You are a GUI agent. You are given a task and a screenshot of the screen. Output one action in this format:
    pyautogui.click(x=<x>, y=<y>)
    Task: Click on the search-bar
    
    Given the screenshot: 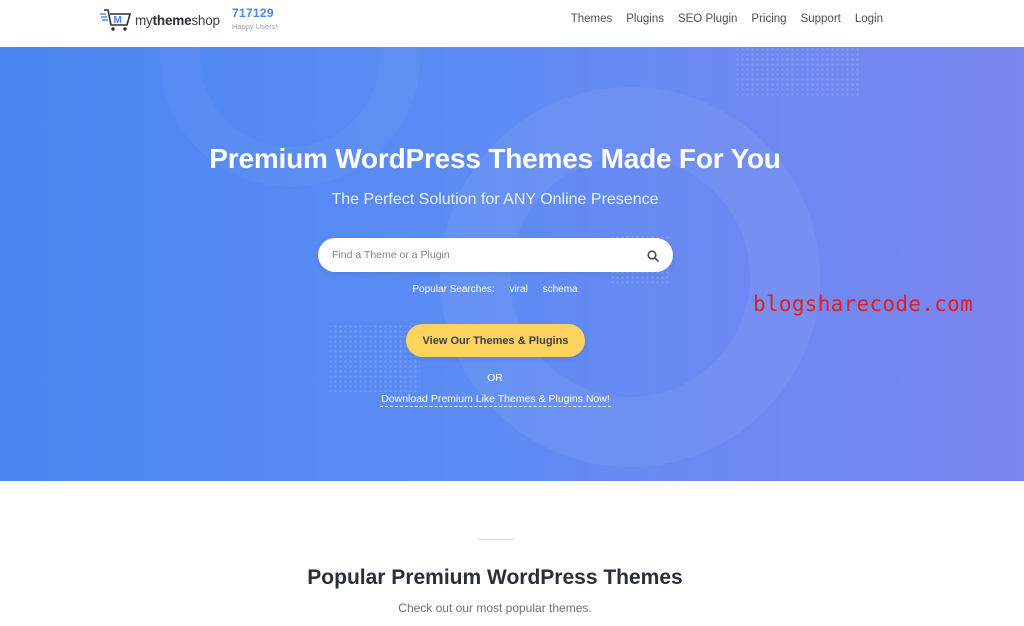 What is the action you would take?
    pyautogui.click(x=495, y=255)
    